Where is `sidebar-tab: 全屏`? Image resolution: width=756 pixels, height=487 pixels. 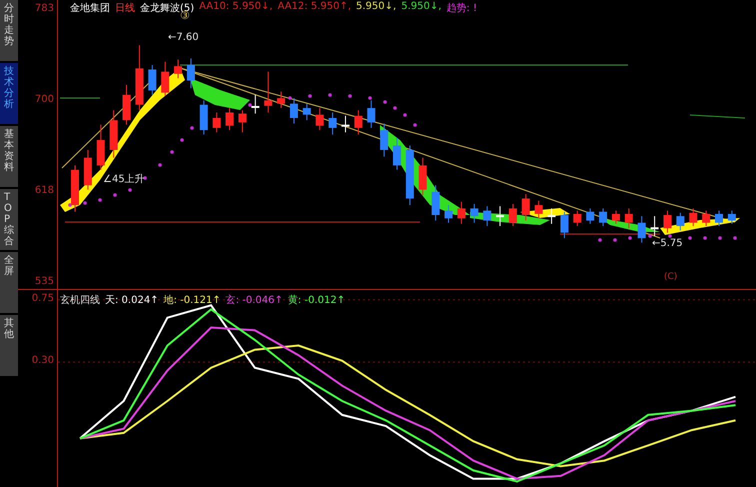
sidebar-tab: 全屏 is located at coordinates (9, 282).